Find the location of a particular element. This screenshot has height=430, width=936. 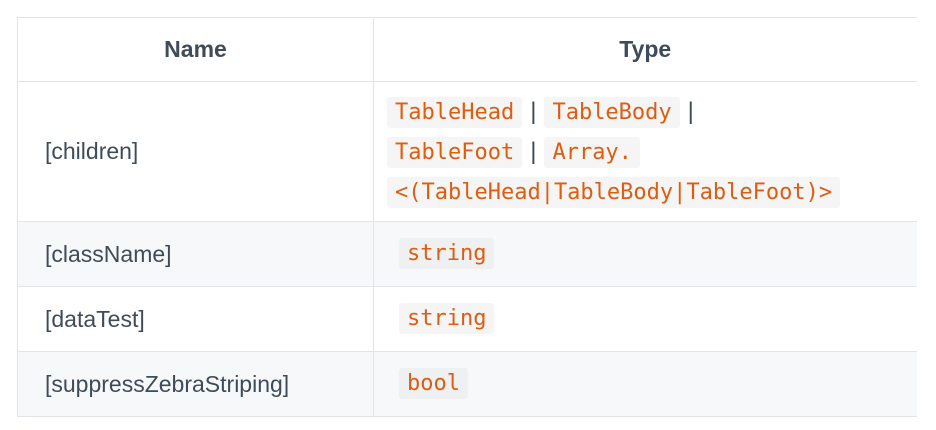

type-code-array: Array. is located at coordinates (592, 152).